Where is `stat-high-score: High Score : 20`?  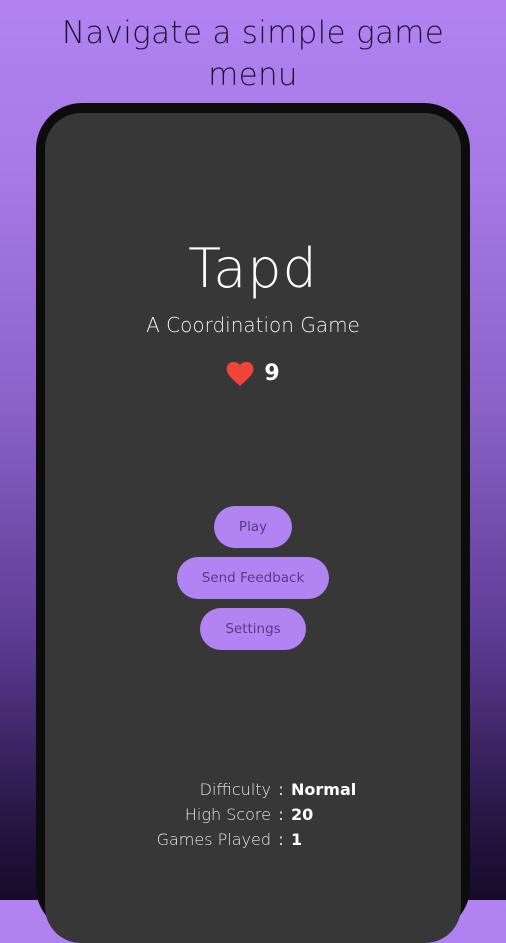 stat-high-score: High Score : 20 is located at coordinates (253, 814).